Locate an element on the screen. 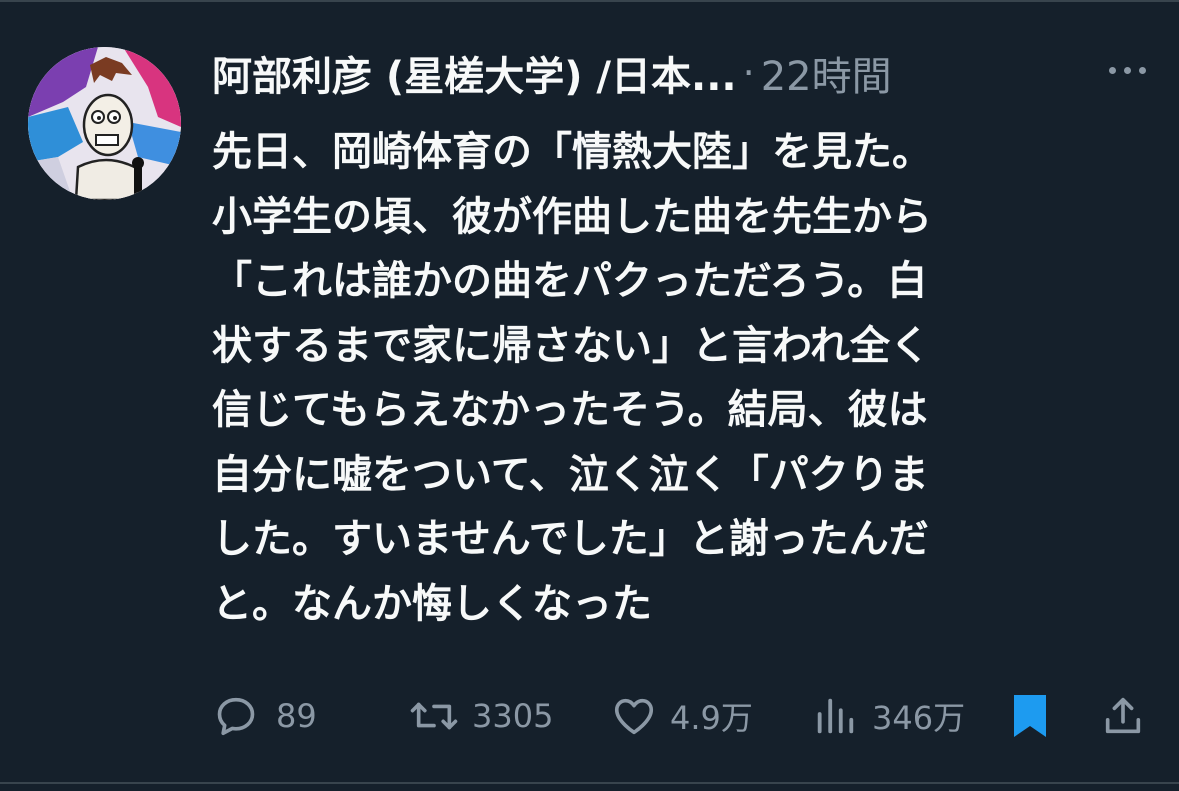 This screenshot has height=791, width=1179. tweet-line: 信じてもらえなかったそう。結局、彼は is located at coordinates (570, 410).